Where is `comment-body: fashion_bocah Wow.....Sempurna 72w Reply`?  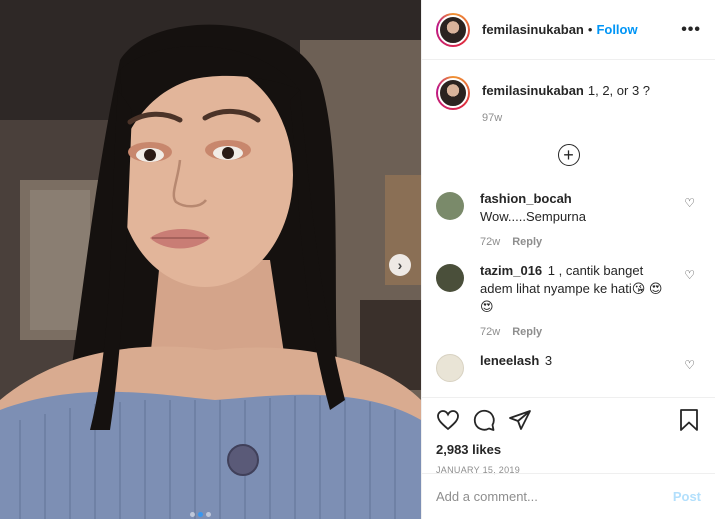
comment-body: fashion_bocah Wow.....Sempurna 72w Reply is located at coordinates (578, 219).